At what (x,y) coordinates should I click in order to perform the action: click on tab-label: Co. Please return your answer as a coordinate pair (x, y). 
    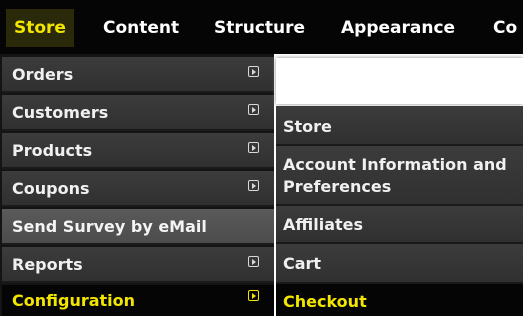
    Looking at the image, I should click on (505, 28).